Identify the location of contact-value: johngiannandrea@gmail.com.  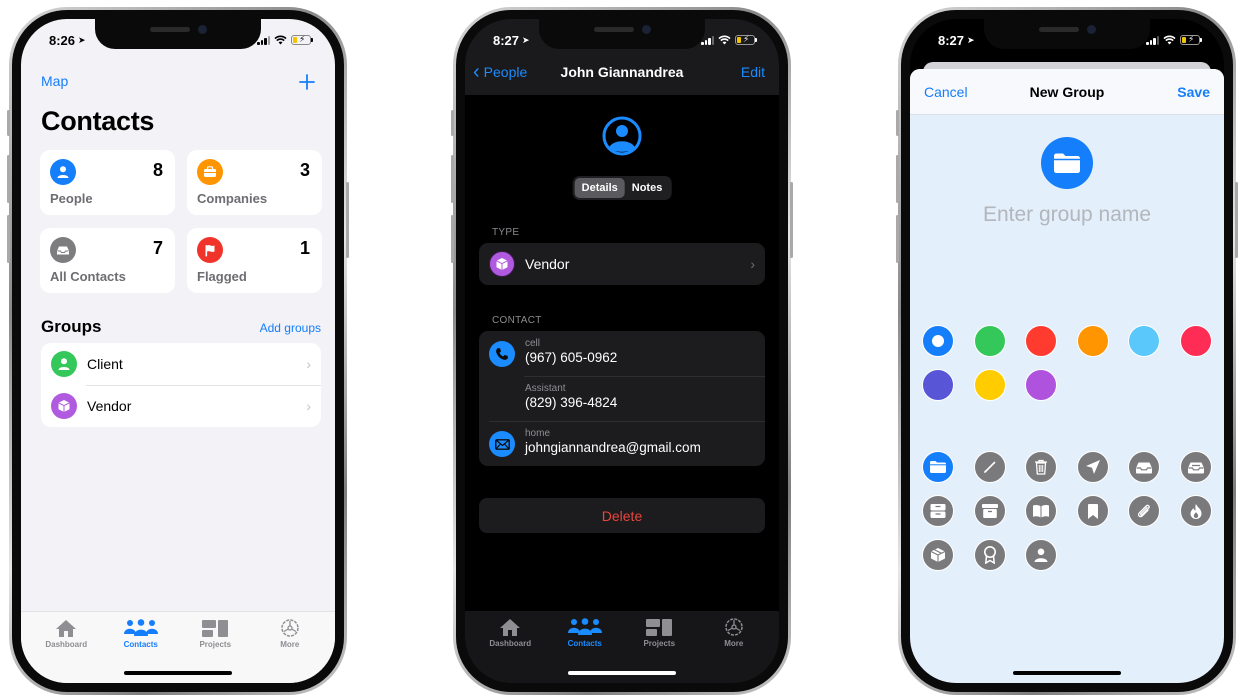
(613, 447).